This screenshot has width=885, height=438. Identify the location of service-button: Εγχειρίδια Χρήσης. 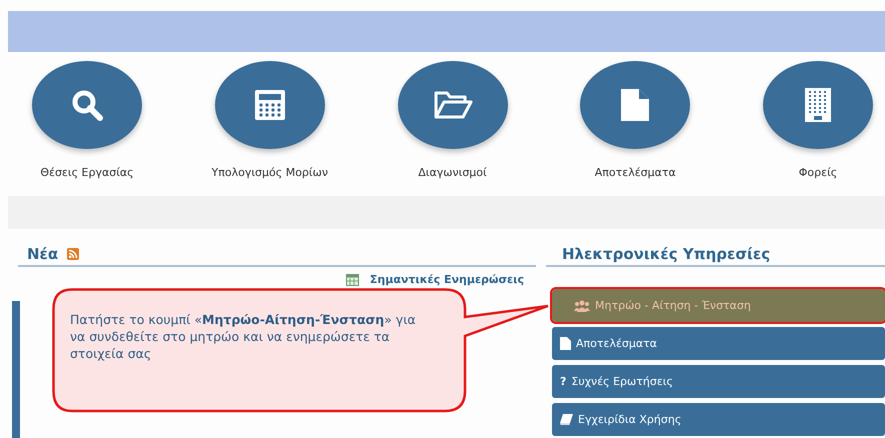
(718, 419).